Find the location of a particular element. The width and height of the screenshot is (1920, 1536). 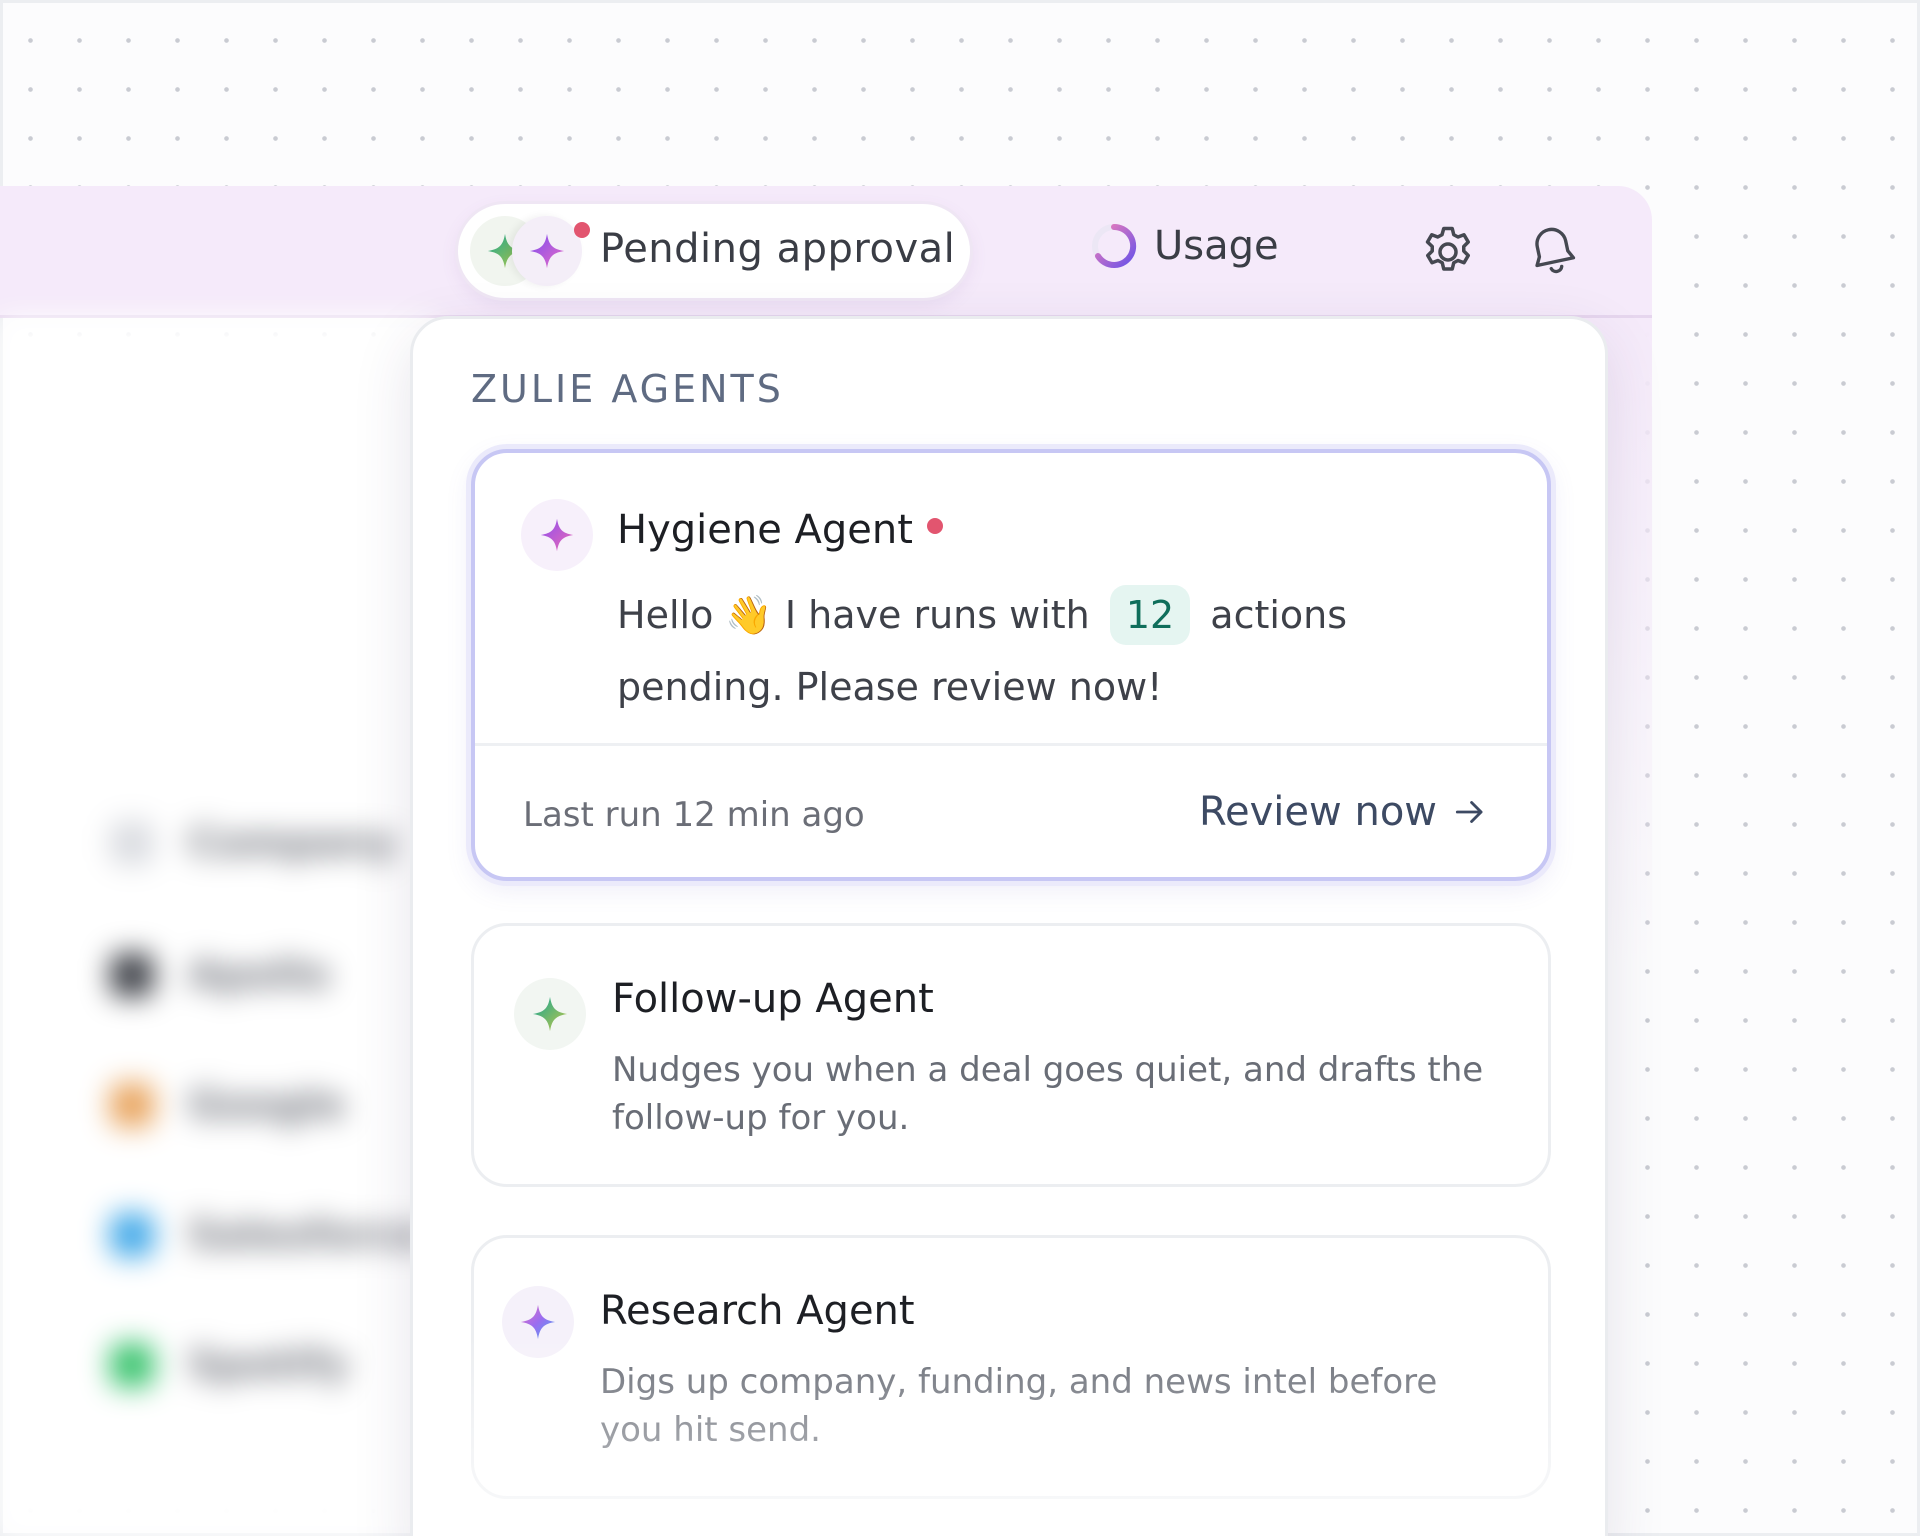

settings-button is located at coordinates (1448, 254).